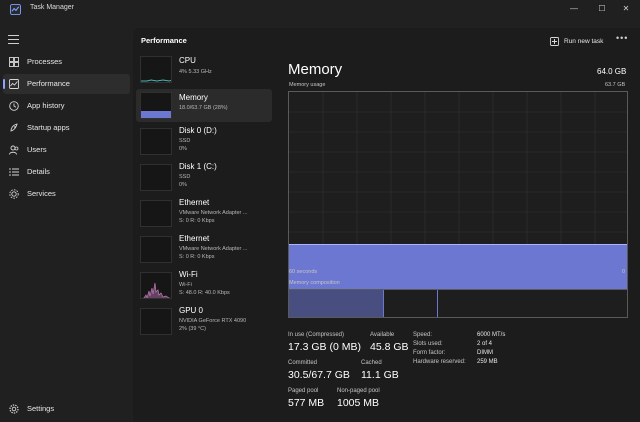 Image resolution: width=640 pixels, height=422 pixels. What do you see at coordinates (584, 41) in the screenshot?
I see `run-task-label: Run new task` at bounding box center [584, 41].